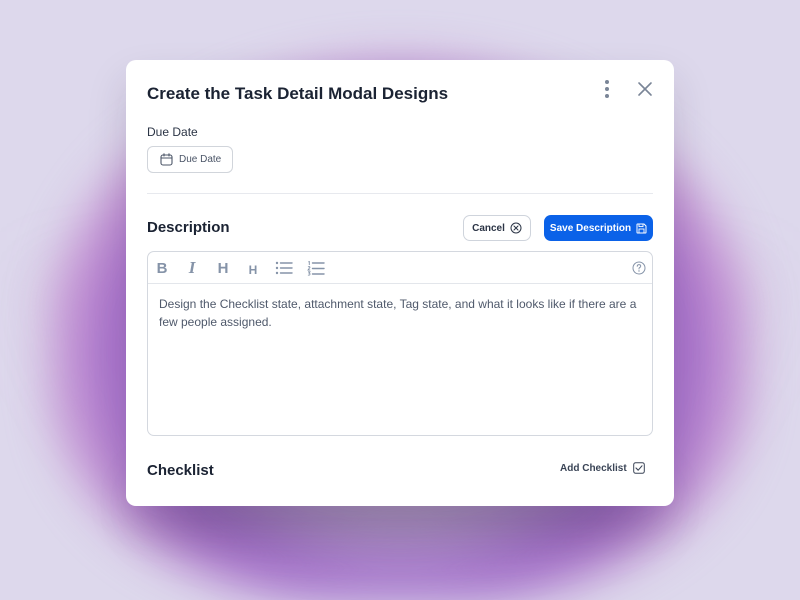 The width and height of the screenshot is (800, 600). I want to click on close-icon, so click(645, 89).